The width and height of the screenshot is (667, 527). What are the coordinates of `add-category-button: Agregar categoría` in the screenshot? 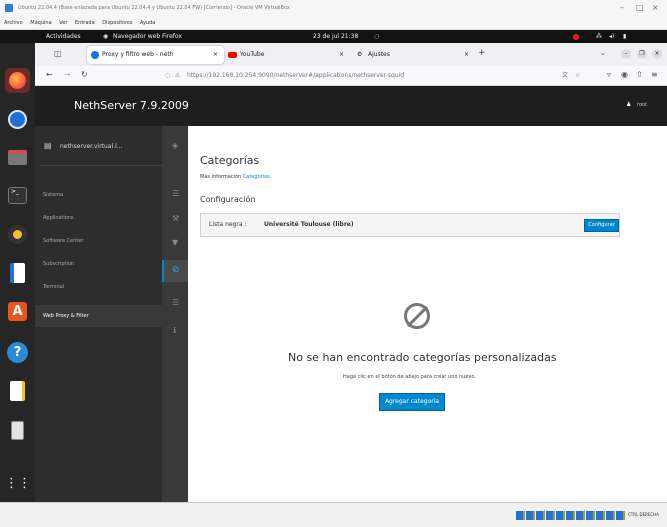 It's located at (412, 402).